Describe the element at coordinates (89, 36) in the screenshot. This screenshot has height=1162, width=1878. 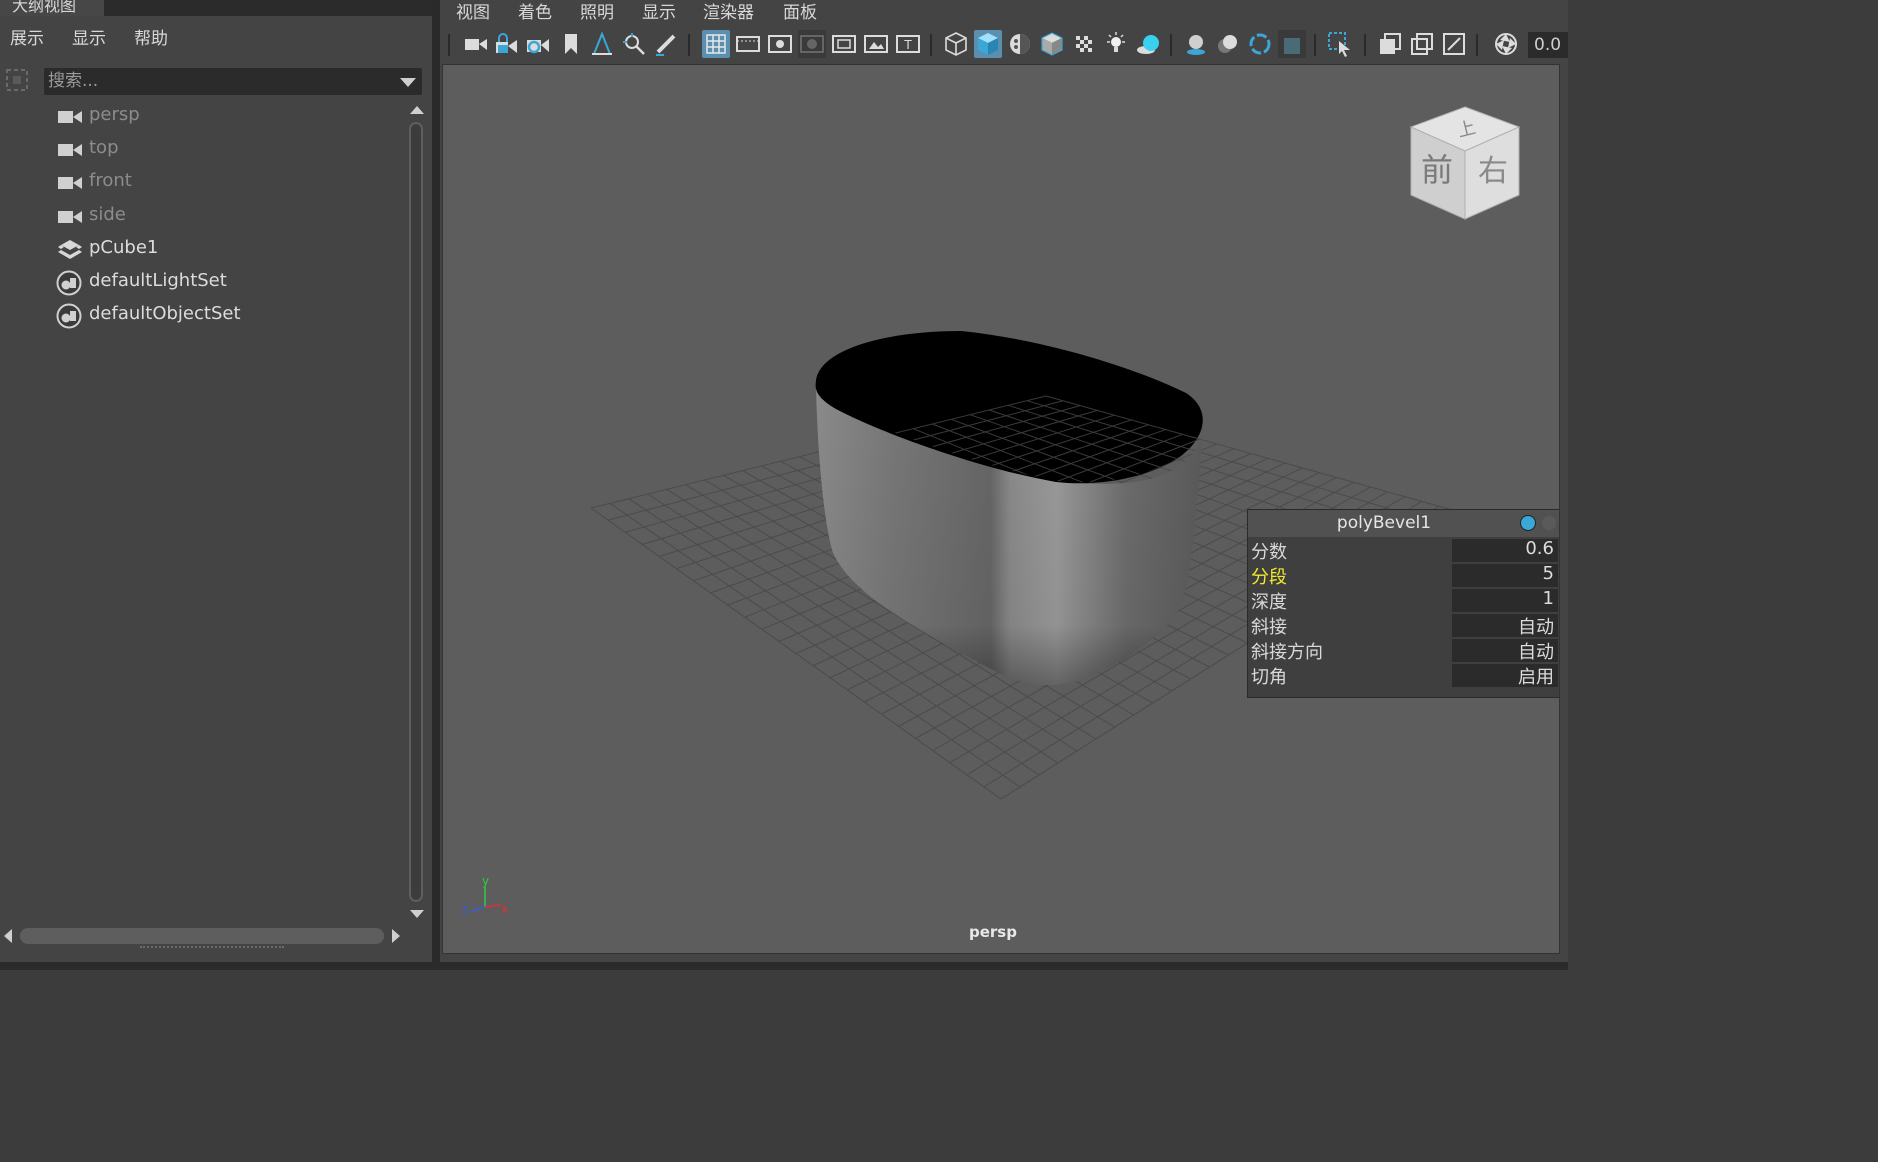
I see `menu-display: 显示` at that location.